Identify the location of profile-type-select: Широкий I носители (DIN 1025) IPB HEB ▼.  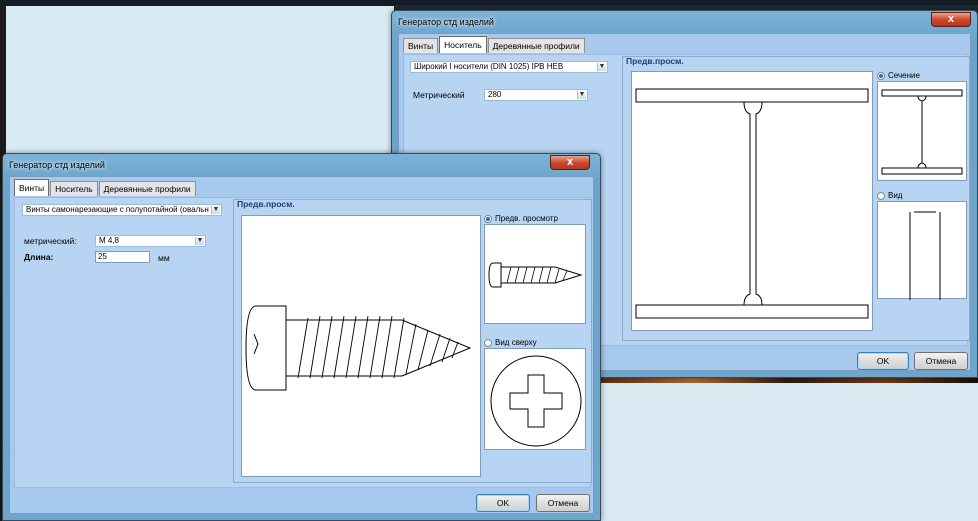
(509, 67).